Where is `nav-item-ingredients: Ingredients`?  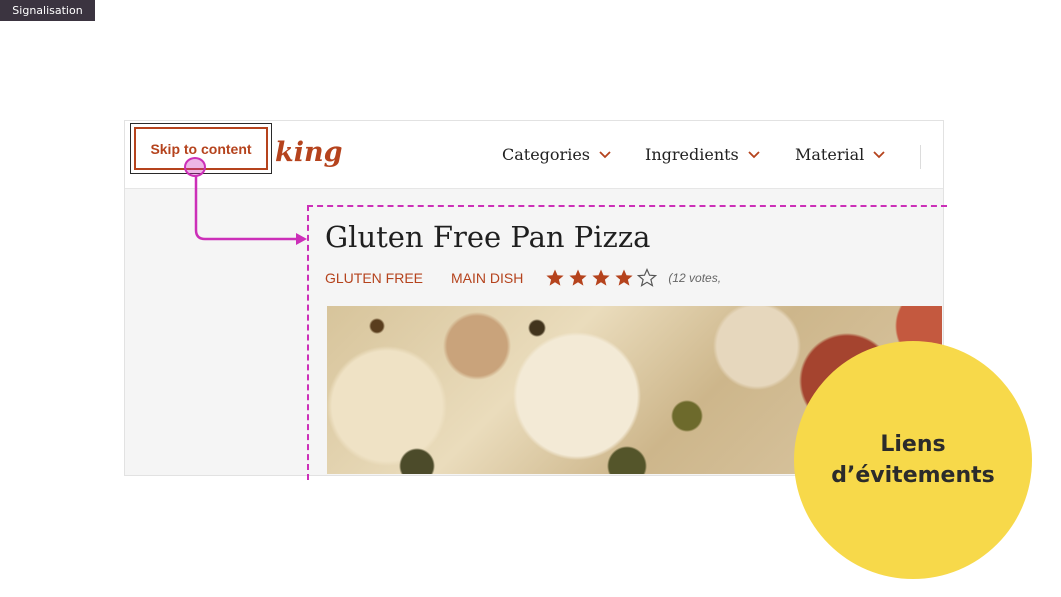
nav-item-ingredients: Ingredients is located at coordinates (703, 154).